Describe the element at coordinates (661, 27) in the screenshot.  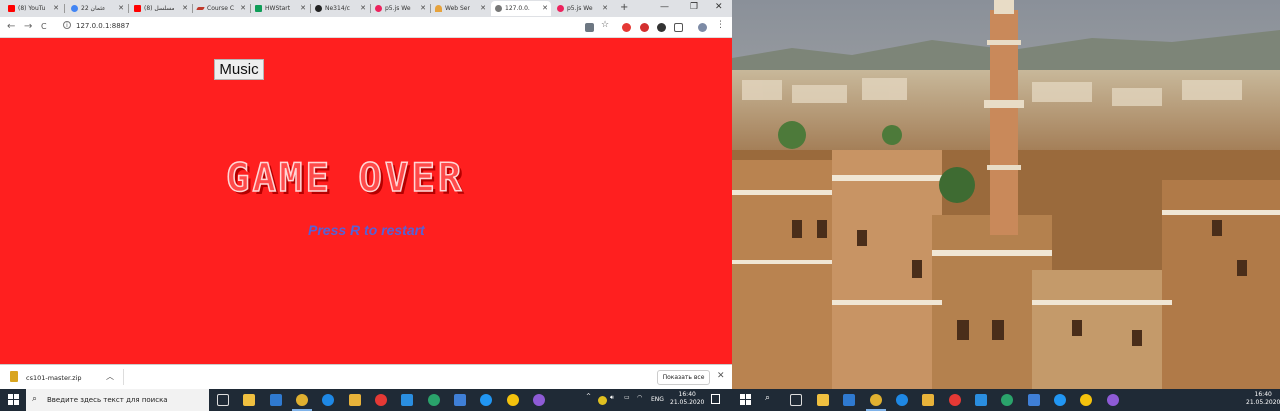
I see `extension-icon` at that location.